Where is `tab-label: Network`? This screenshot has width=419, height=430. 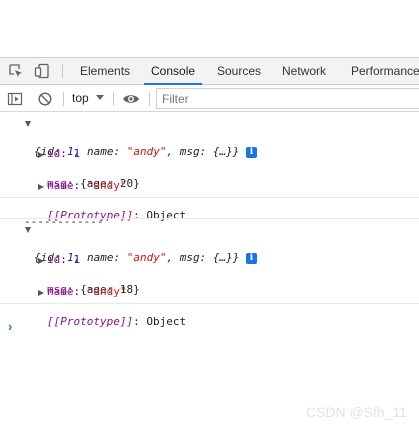
tab-label: Network is located at coordinates (304, 71).